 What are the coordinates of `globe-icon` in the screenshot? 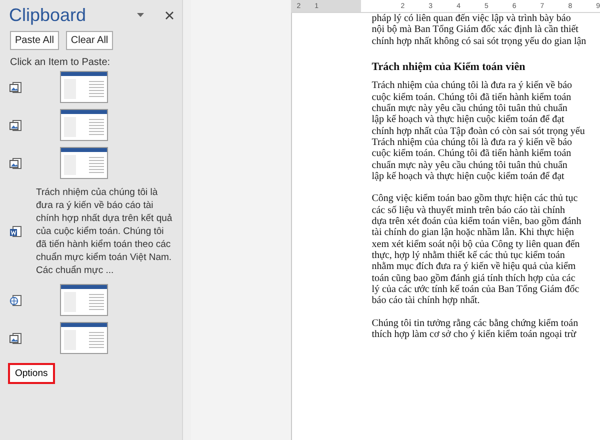 It's located at (15, 300).